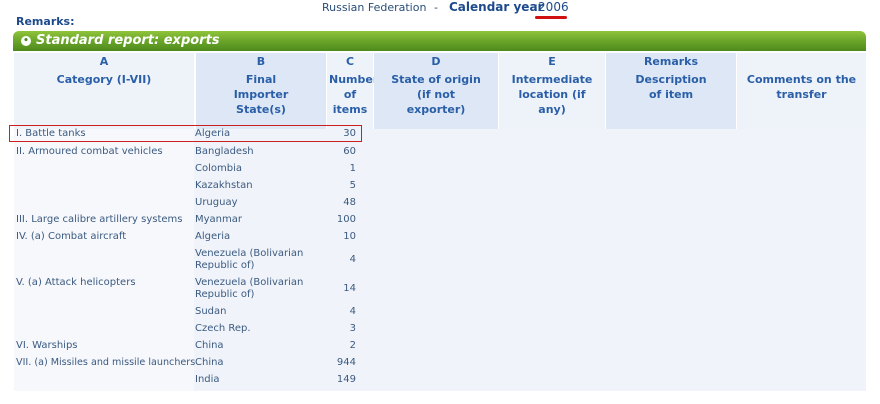 Image resolution: width=880 pixels, height=404 pixels. Describe the element at coordinates (104, 79) in the screenshot. I see `column-label: Category (I-VII)` at that location.